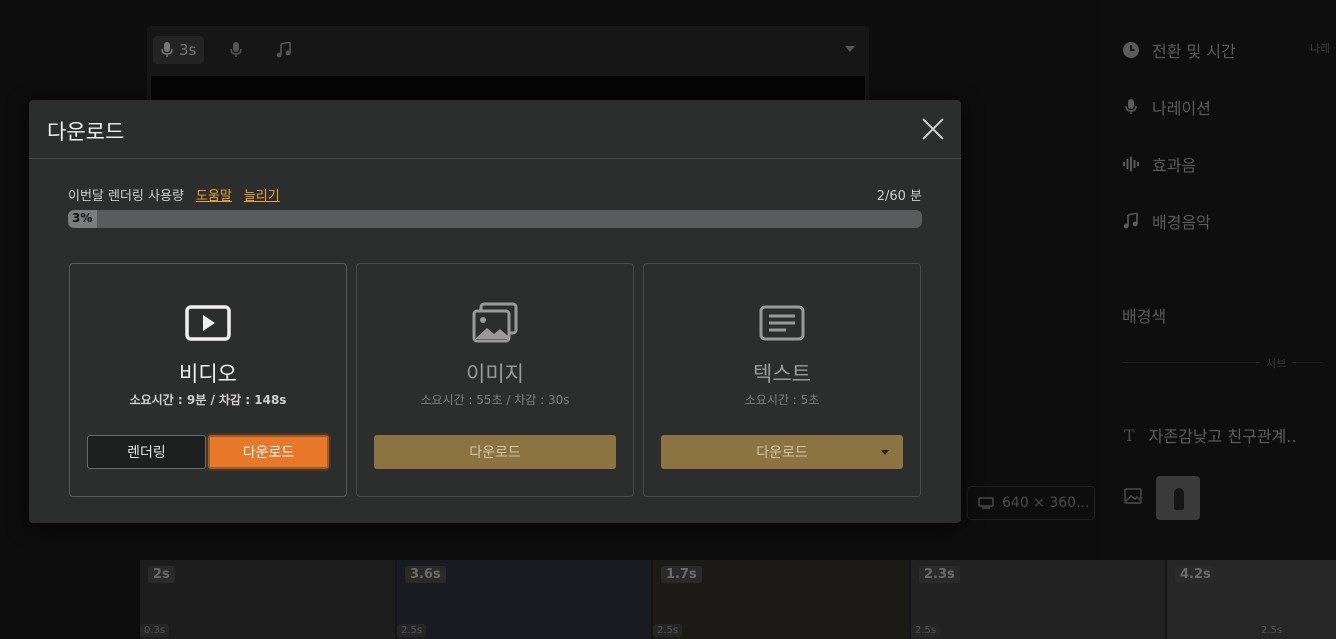 Image resolution: width=1336 pixels, height=639 pixels. I want to click on side-item-narration: 나레이션, so click(1166, 107).